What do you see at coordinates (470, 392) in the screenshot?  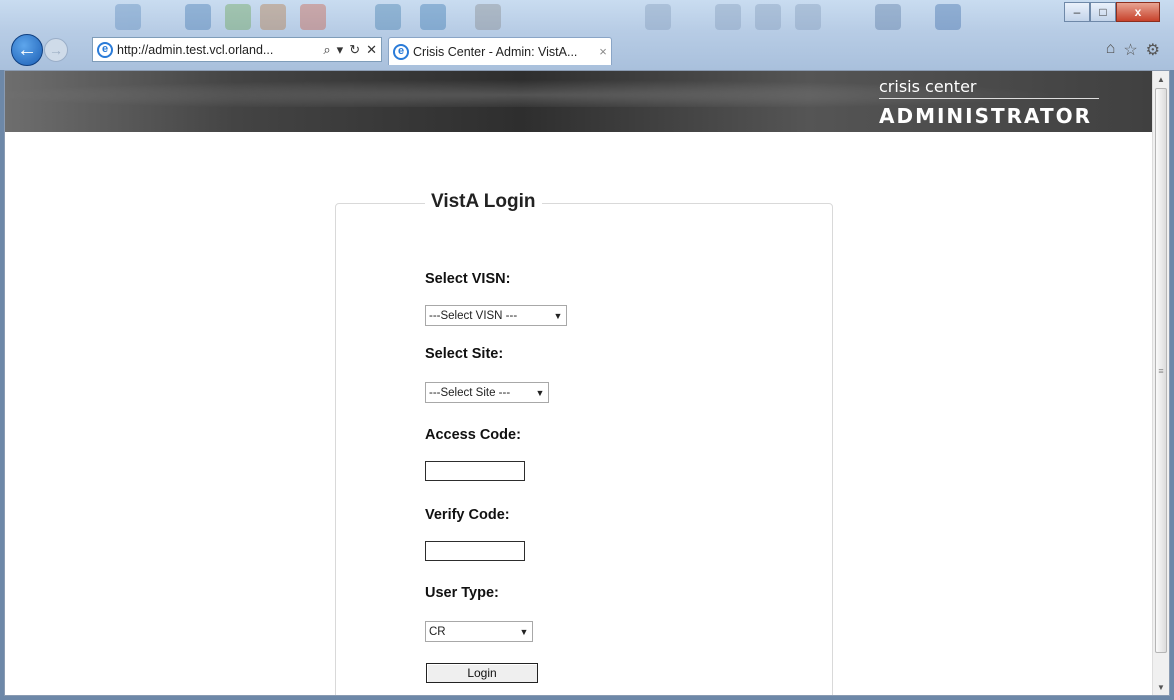 I see `site-select-value: ---Select Site ---` at bounding box center [470, 392].